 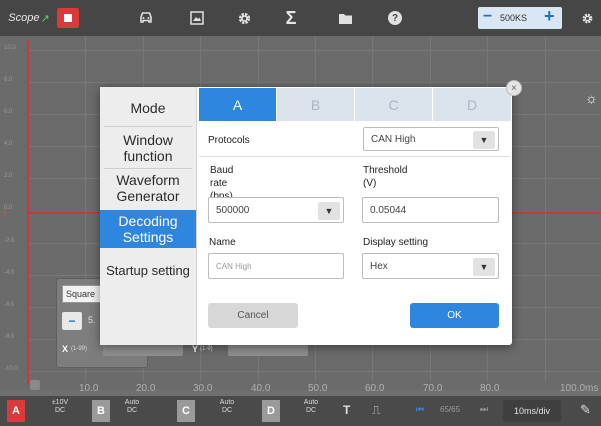 I want to click on y-axis-label: -2.0, so click(x=9, y=241).